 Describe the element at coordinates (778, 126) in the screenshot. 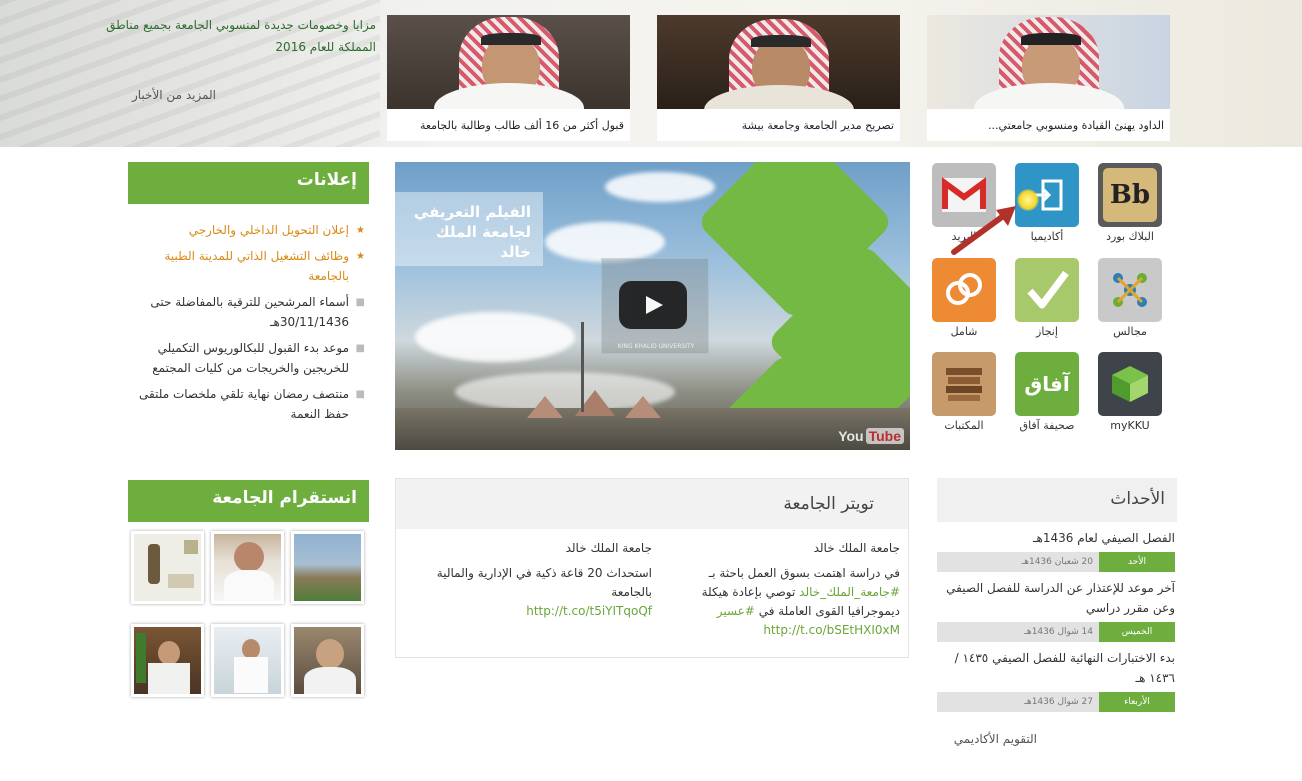

I see `news-caption-2: تصريح مدير الجامعة وجامعة بيشة` at that location.